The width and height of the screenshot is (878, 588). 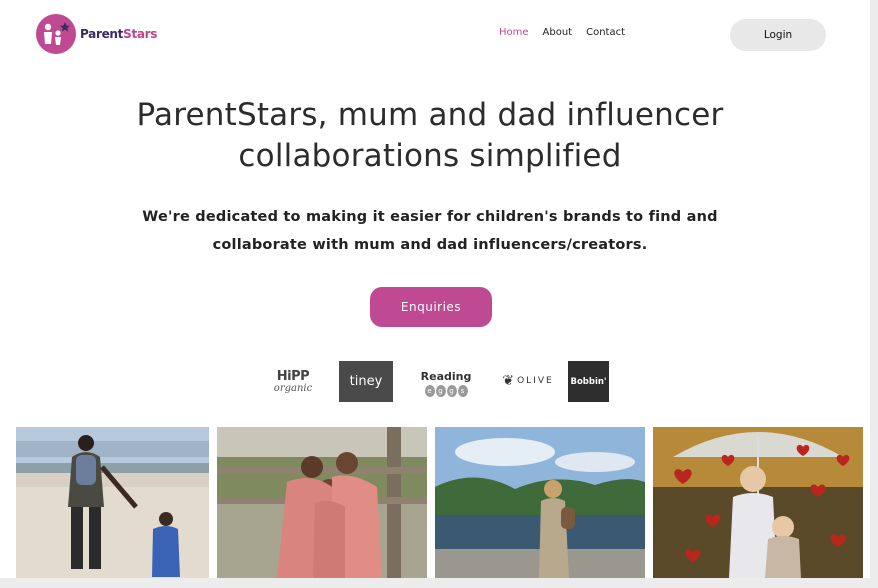 I want to click on children-umbrella-hearts-photo, so click(x=758, y=502).